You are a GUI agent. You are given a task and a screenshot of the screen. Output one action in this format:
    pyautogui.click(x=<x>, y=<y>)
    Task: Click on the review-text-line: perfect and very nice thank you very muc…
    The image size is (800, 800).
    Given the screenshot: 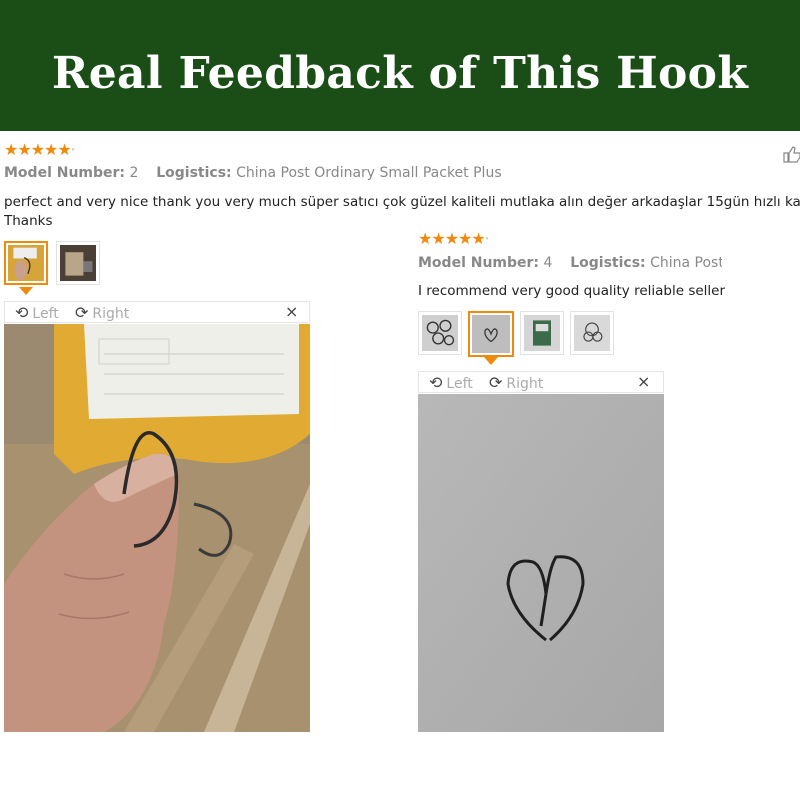 What is the action you would take?
    pyautogui.click(x=402, y=202)
    